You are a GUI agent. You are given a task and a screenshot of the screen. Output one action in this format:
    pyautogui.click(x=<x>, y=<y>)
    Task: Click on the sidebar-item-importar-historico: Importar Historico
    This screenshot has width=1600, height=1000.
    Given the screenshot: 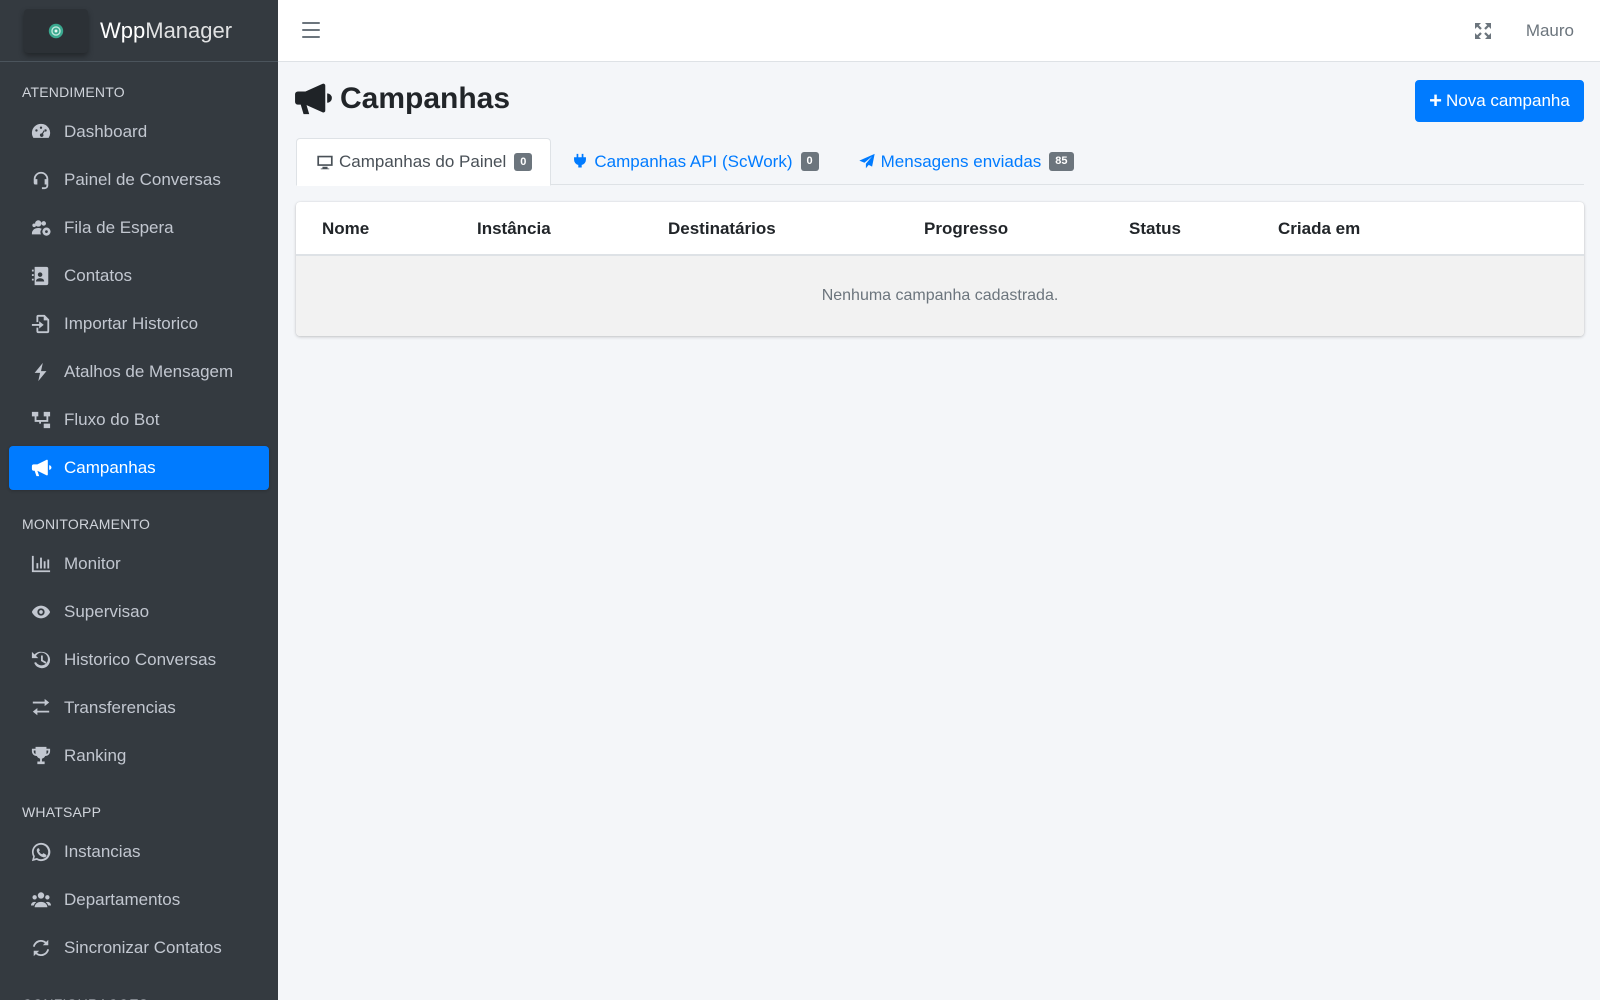 What is the action you would take?
    pyautogui.click(x=139, y=324)
    